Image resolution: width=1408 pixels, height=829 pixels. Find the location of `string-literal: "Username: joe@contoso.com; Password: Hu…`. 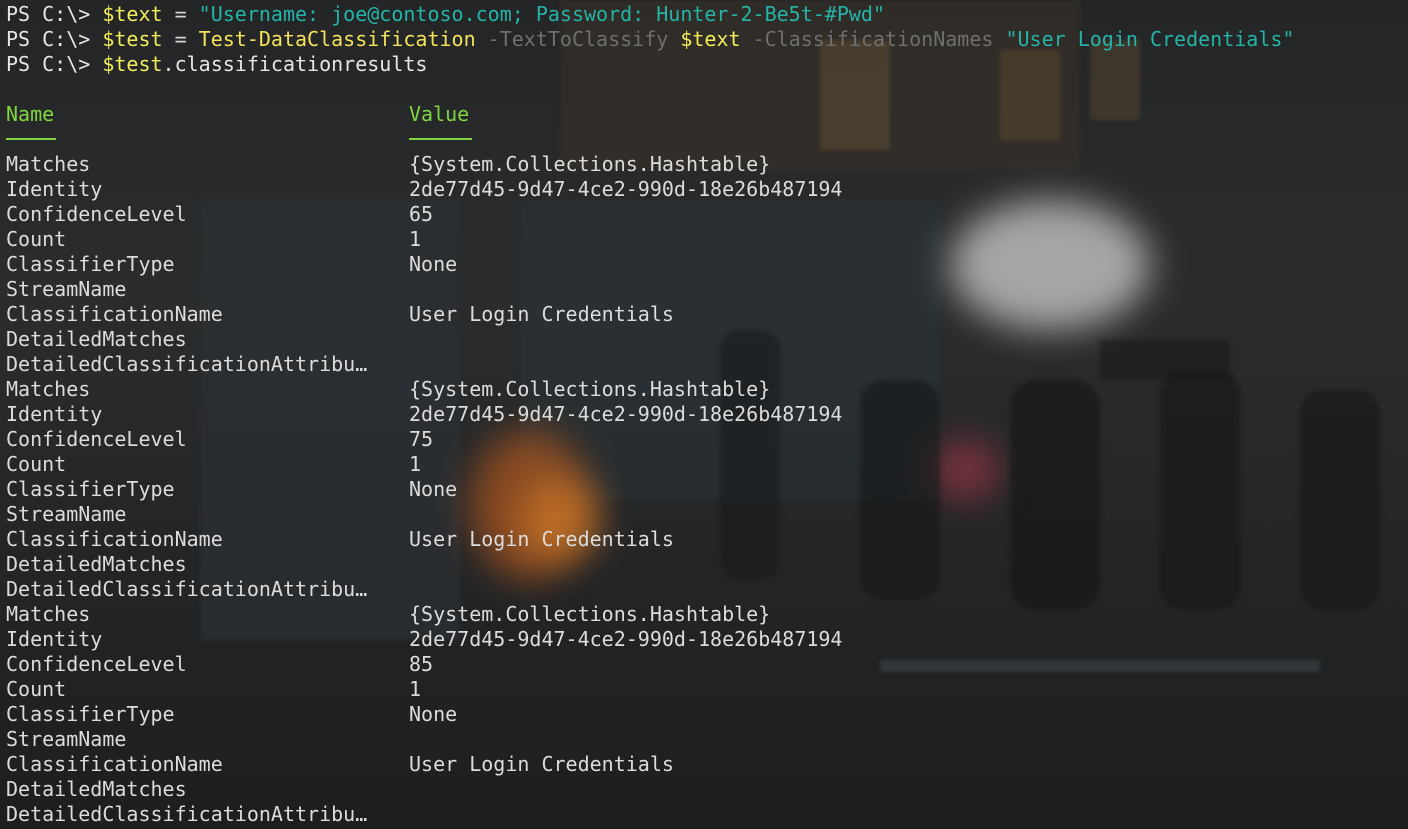

string-literal: "Username: joe@contoso.com; Password: Hu… is located at coordinates (542, 14).